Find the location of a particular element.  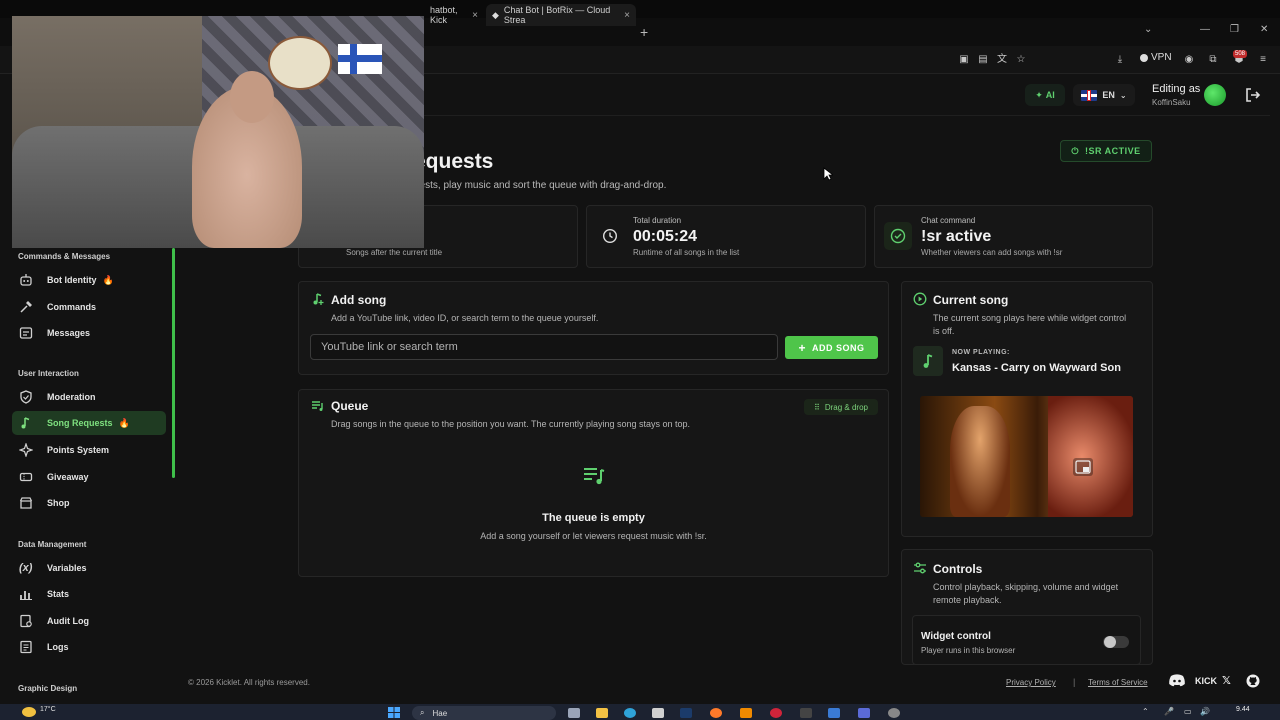

close-window-icon: ✕ is located at coordinates (1264, 29).